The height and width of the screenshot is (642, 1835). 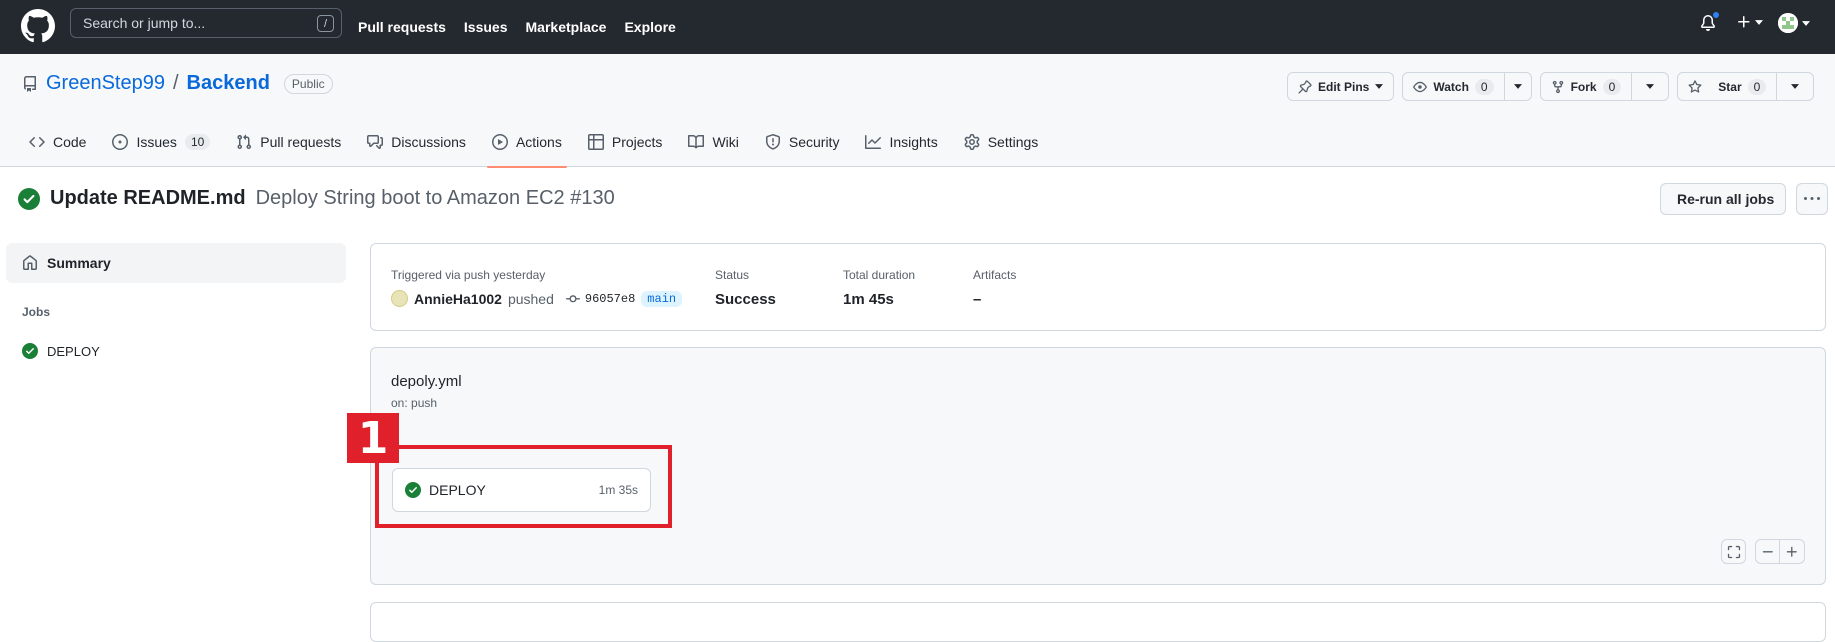 I want to click on global-nav: Pull requests Issues Marketplace Explore, so click(x=517, y=27).